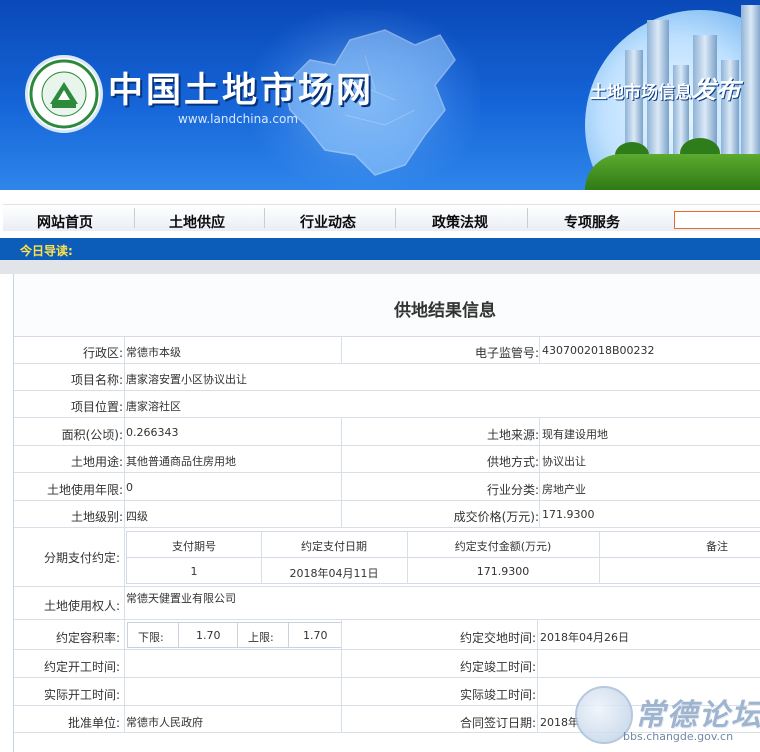 The image size is (760, 752). Describe the element at coordinates (564, 461) in the screenshot. I see `supply-method-value: 协议出让` at that location.